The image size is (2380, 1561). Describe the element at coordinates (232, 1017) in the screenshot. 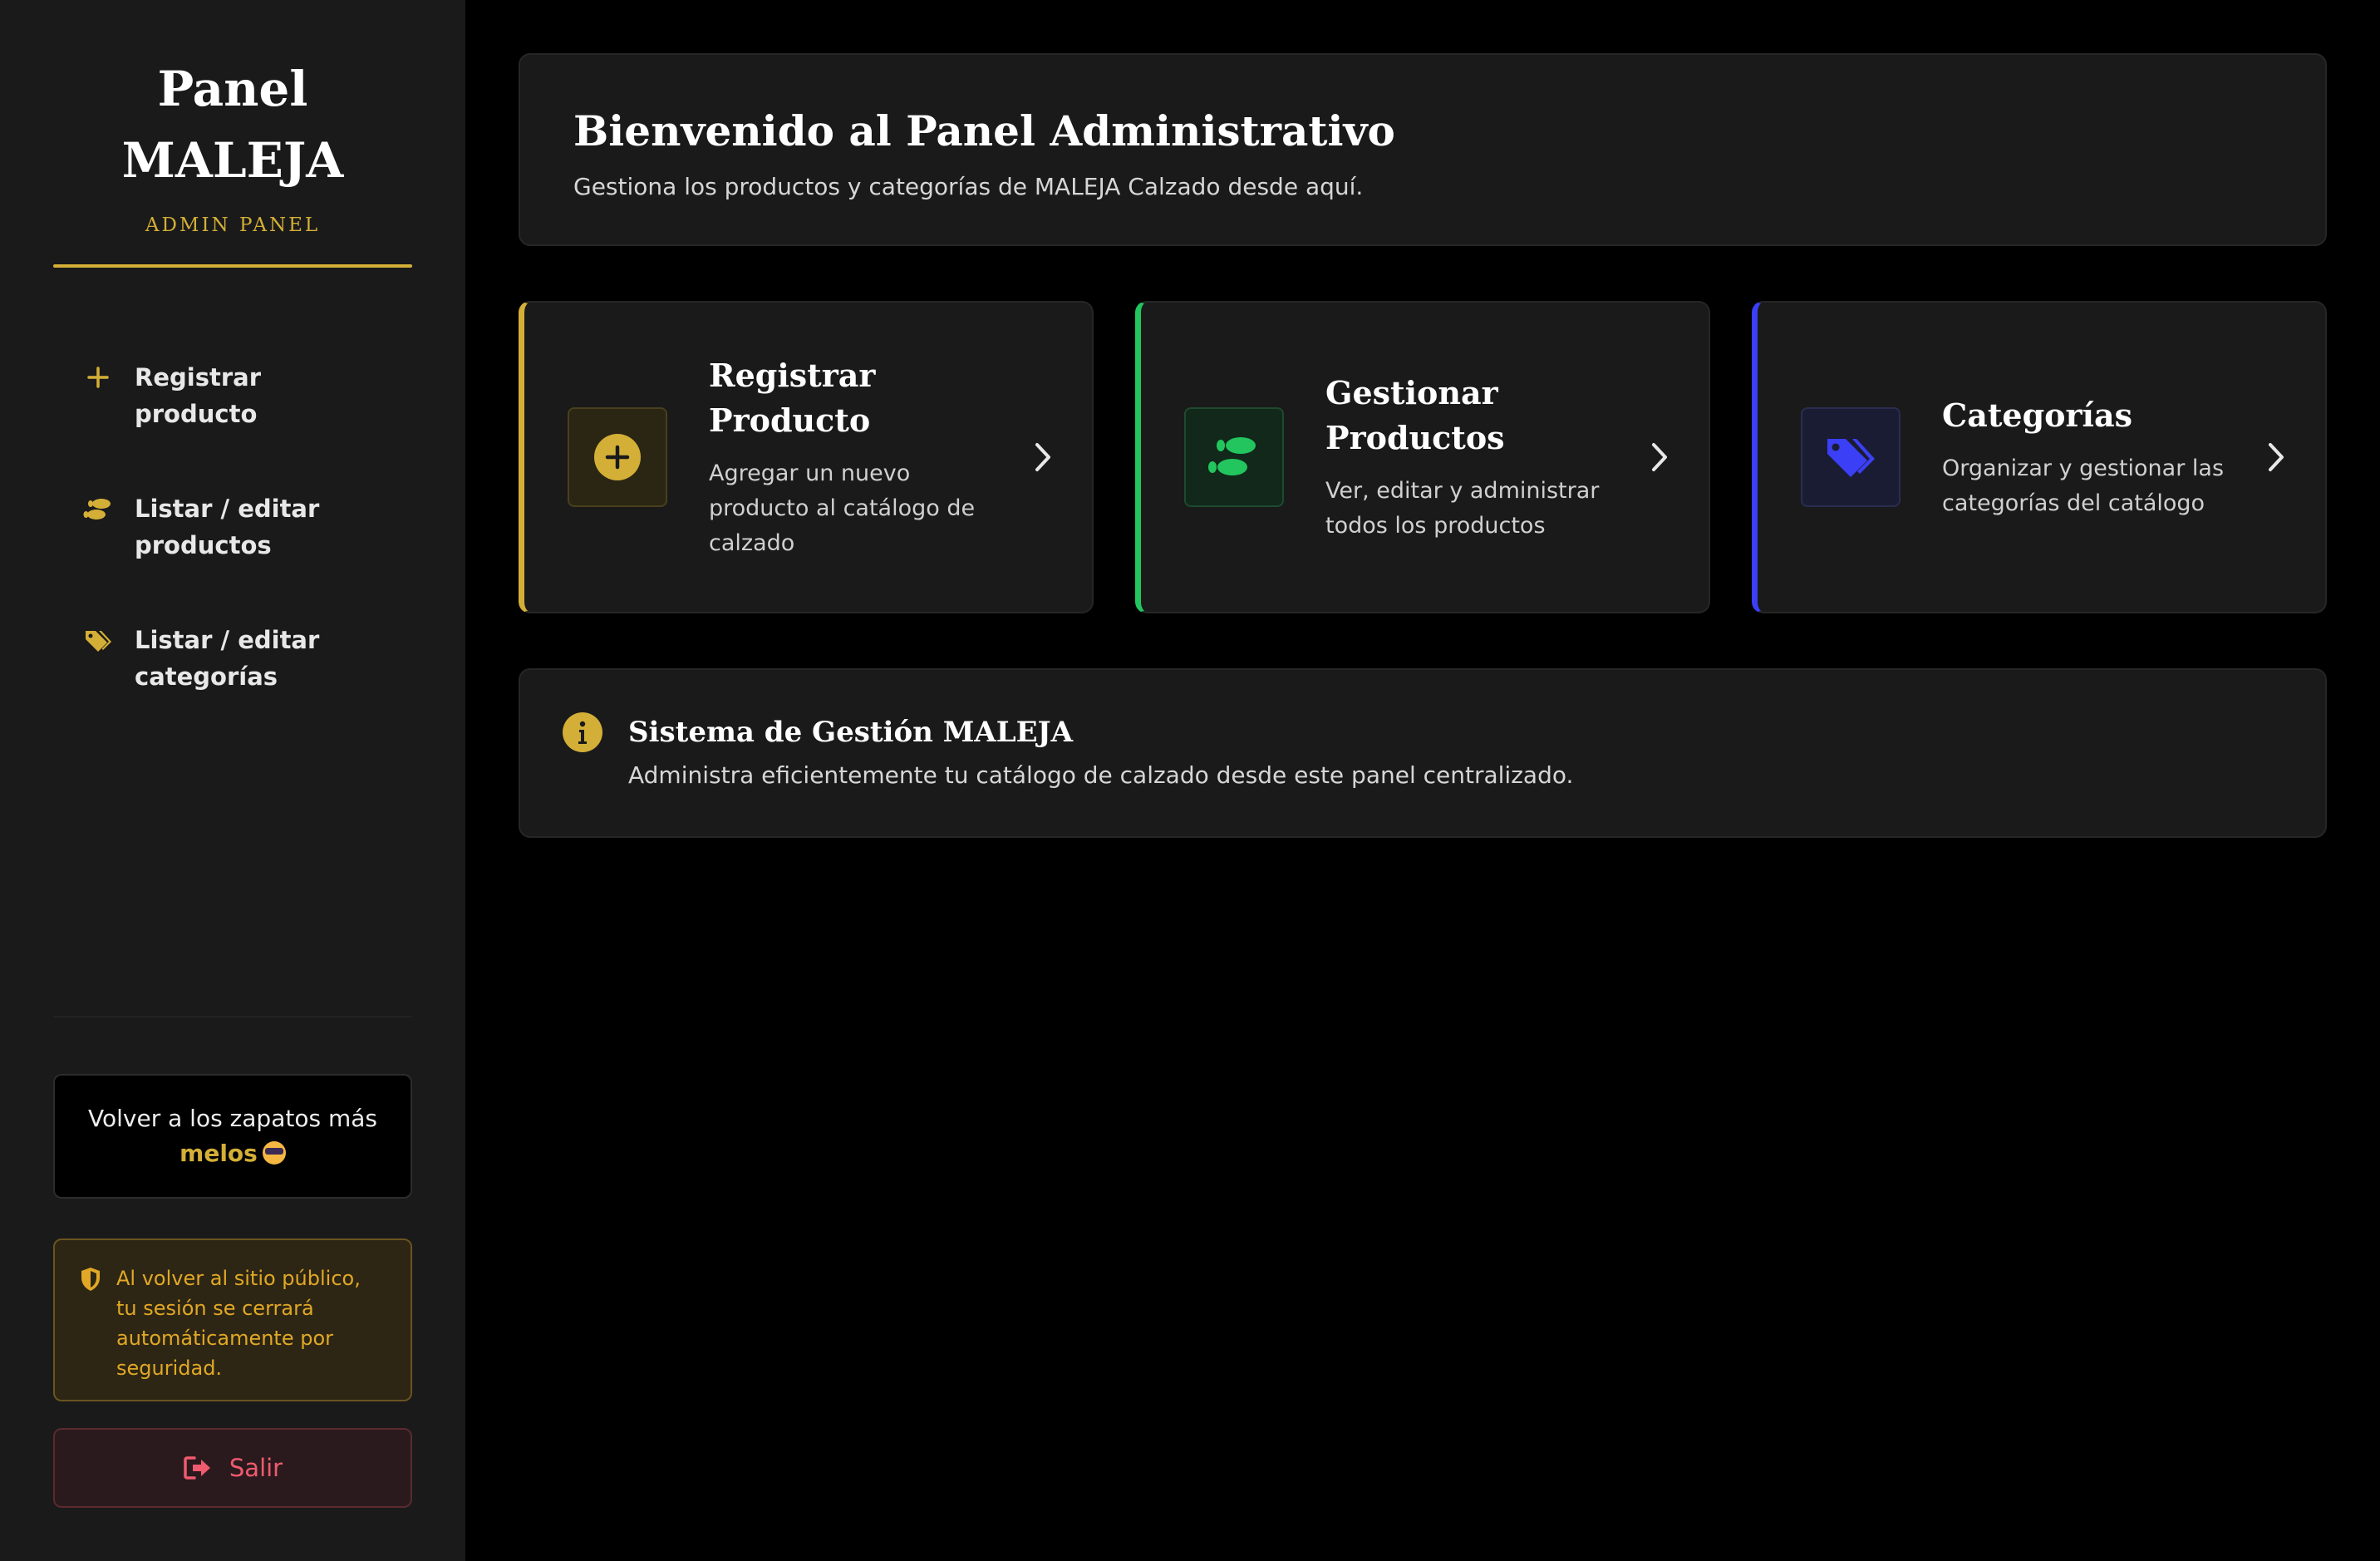

I see `sidebar-divider` at that location.